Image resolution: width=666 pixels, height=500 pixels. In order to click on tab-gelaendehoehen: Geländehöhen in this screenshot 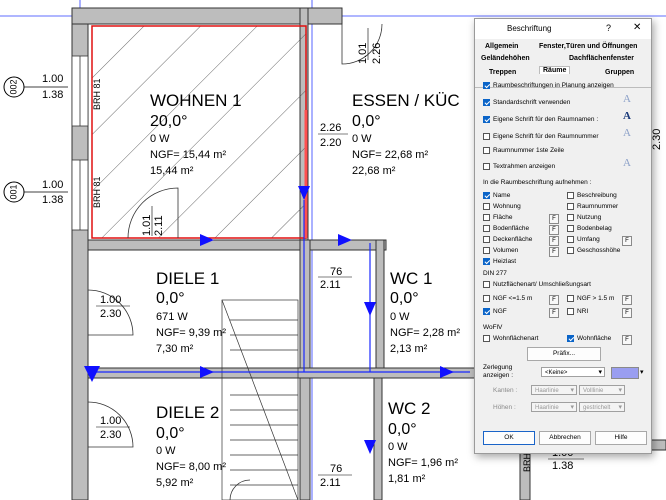, I will do `click(505, 58)`.